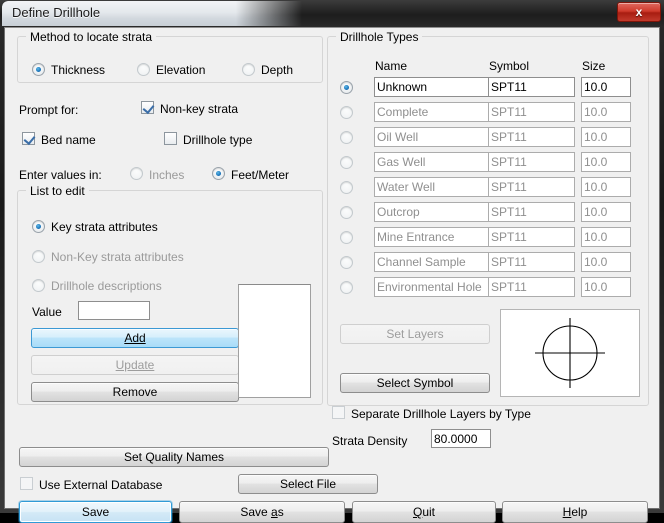 This screenshot has height=523, width=664. Describe the element at coordinates (106, 286) in the screenshot. I see `label-drillhole-descriptions: Drillhole descriptions` at that location.